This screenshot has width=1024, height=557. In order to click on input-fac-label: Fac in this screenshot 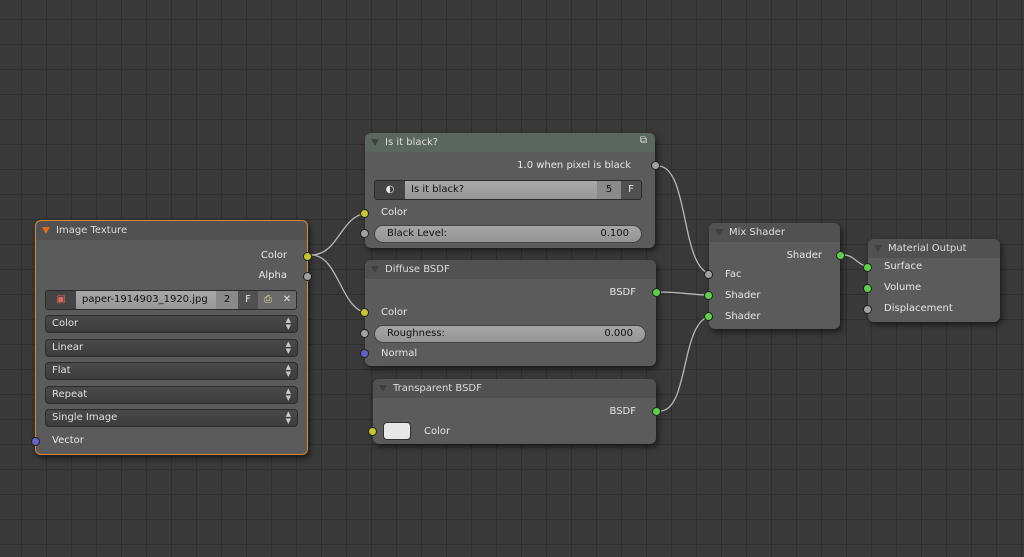, I will do `click(733, 274)`.